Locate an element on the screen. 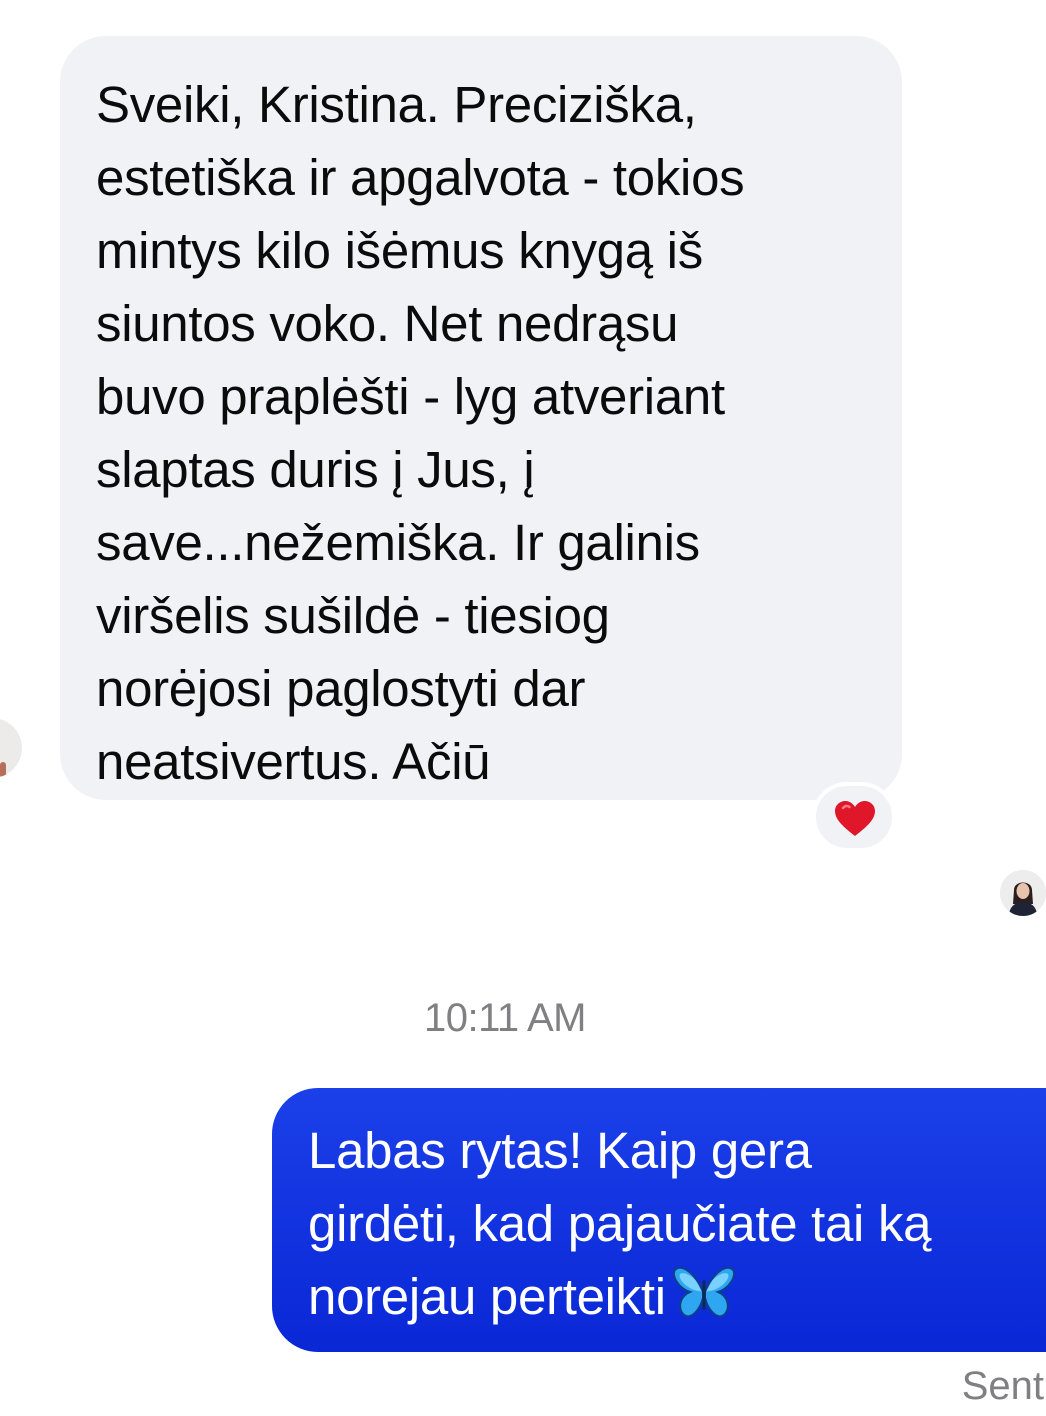  avatar-image is located at coordinates (3, 770).